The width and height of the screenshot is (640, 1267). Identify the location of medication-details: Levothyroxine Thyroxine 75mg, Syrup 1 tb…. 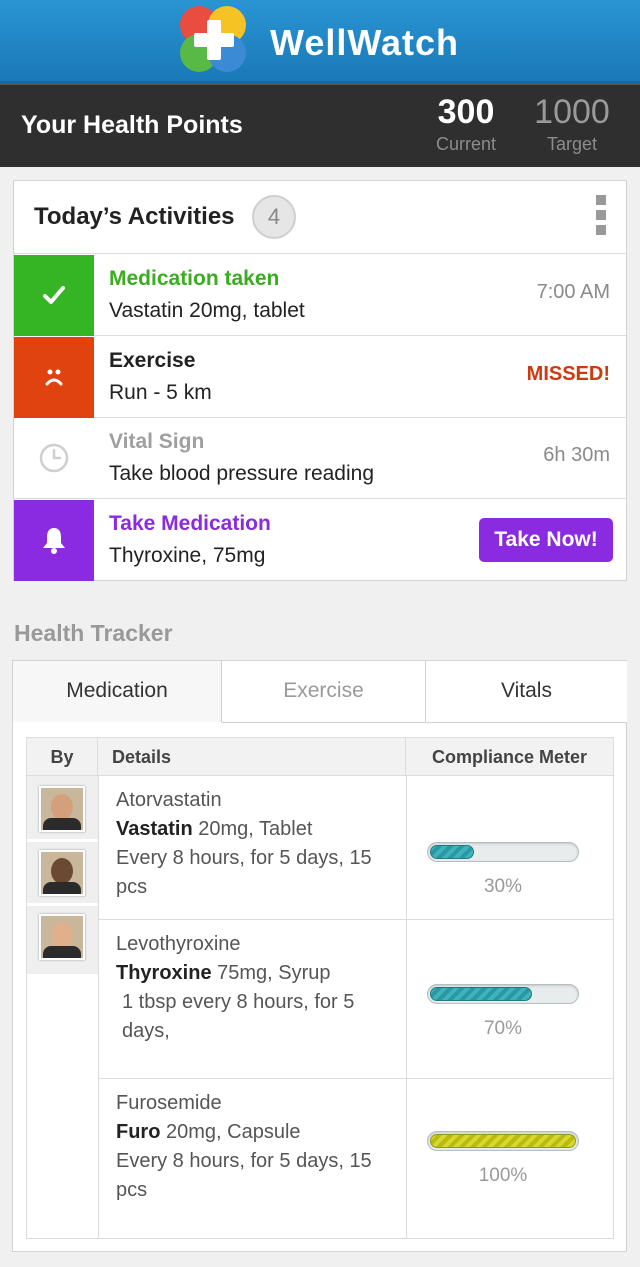
(256, 988).